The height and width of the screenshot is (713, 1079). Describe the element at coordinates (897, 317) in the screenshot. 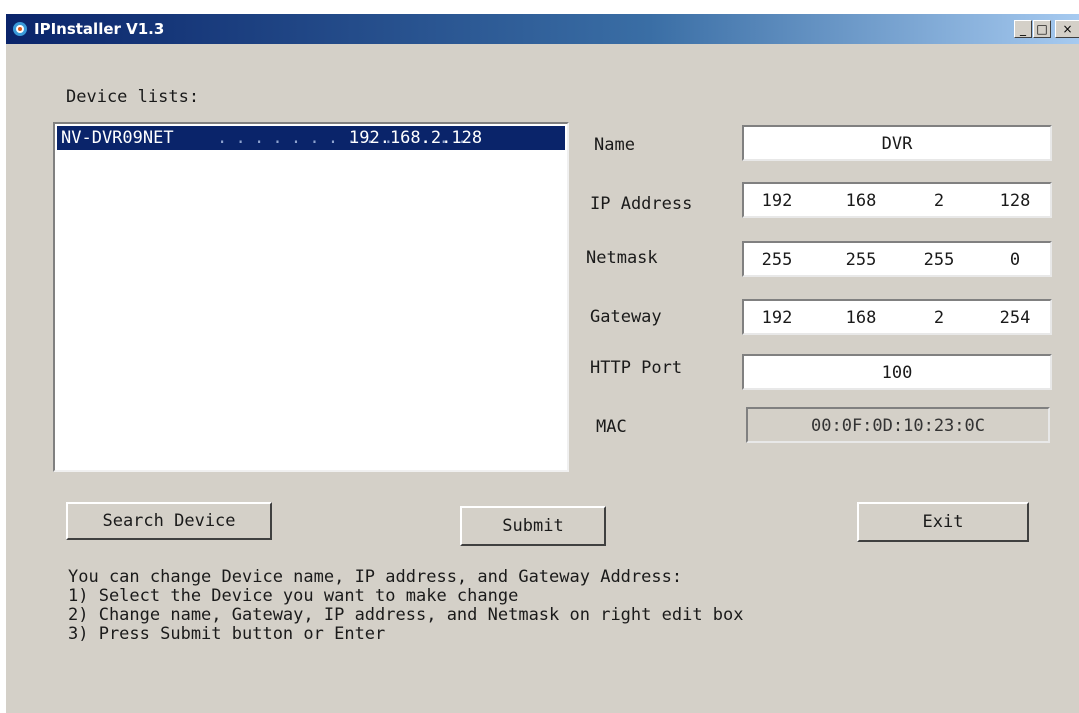

I see `gateway-field: 192 168 2 254` at that location.